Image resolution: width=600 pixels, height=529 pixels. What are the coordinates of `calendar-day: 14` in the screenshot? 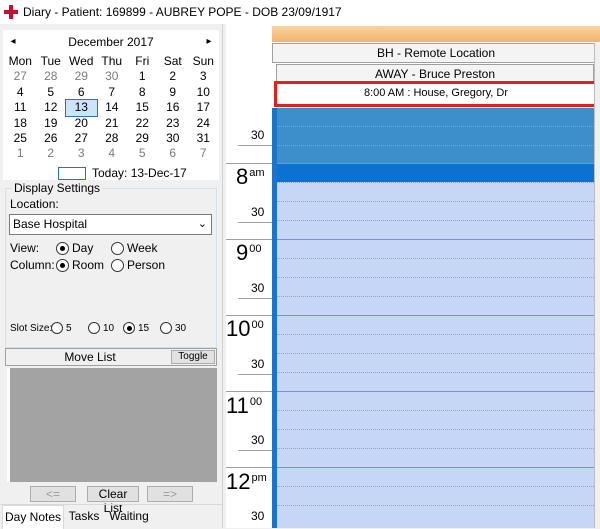 It's located at (112, 107).